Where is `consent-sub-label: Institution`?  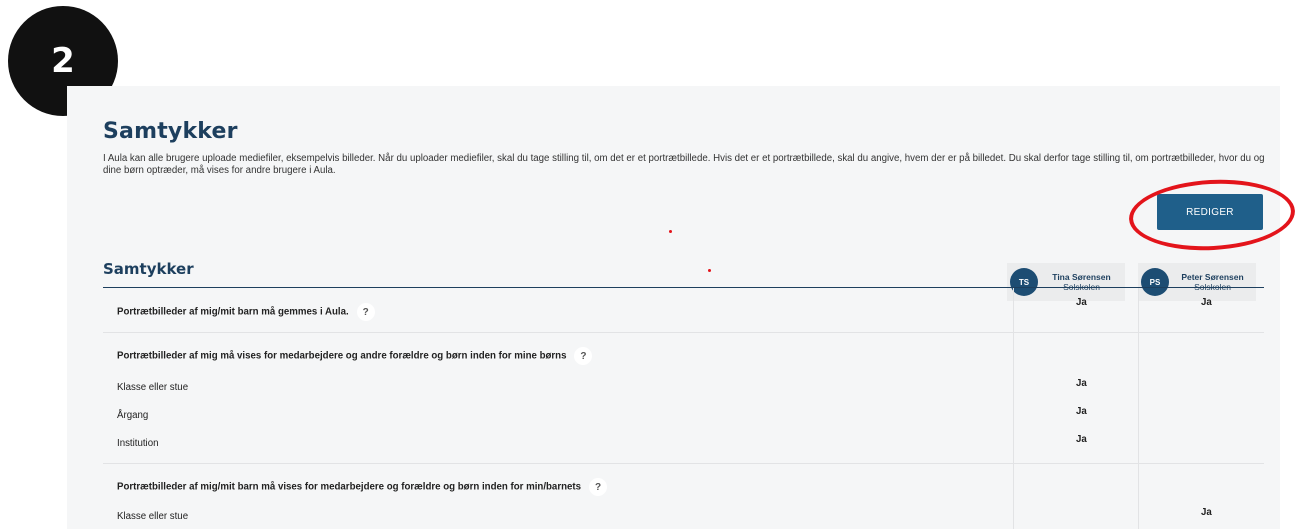
consent-sub-label: Institution is located at coordinates (138, 443).